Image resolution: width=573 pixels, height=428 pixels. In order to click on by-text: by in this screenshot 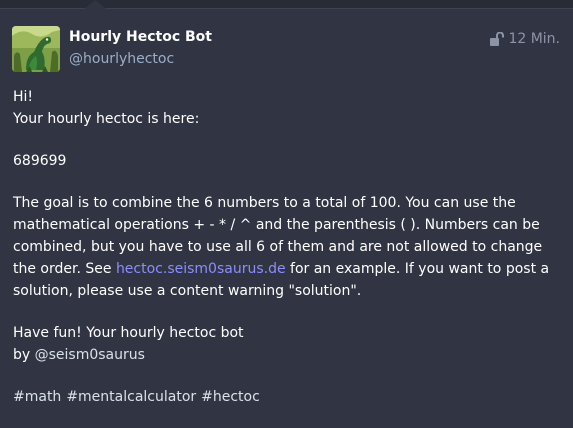, I will do `click(24, 355)`.